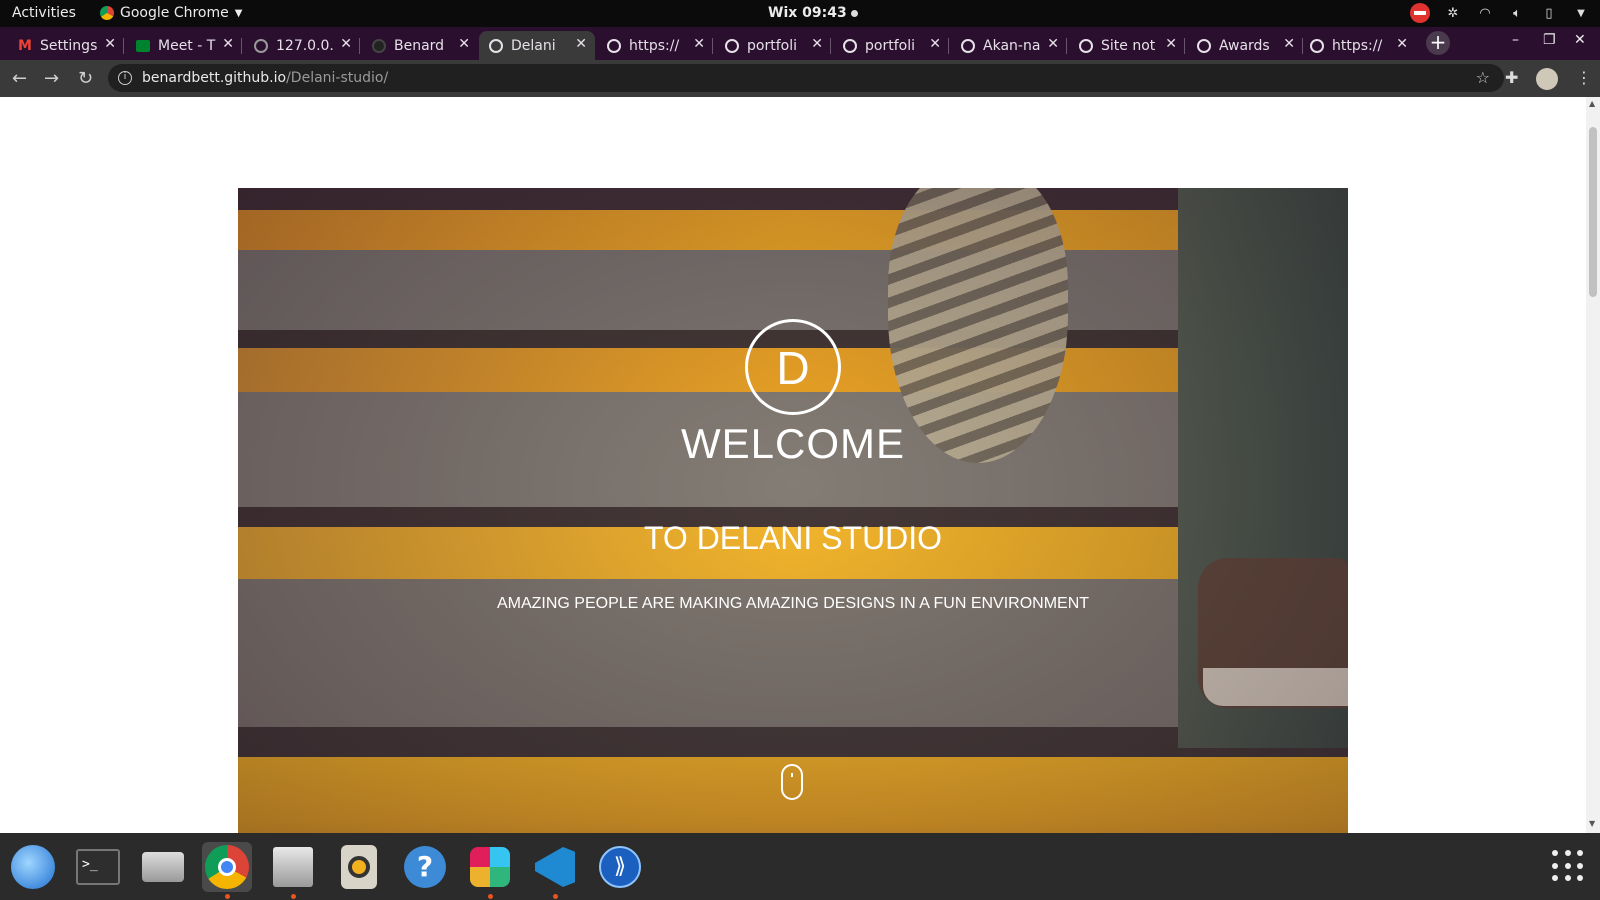 The width and height of the screenshot is (1600, 900). I want to click on scanner-icon, so click(163, 867).